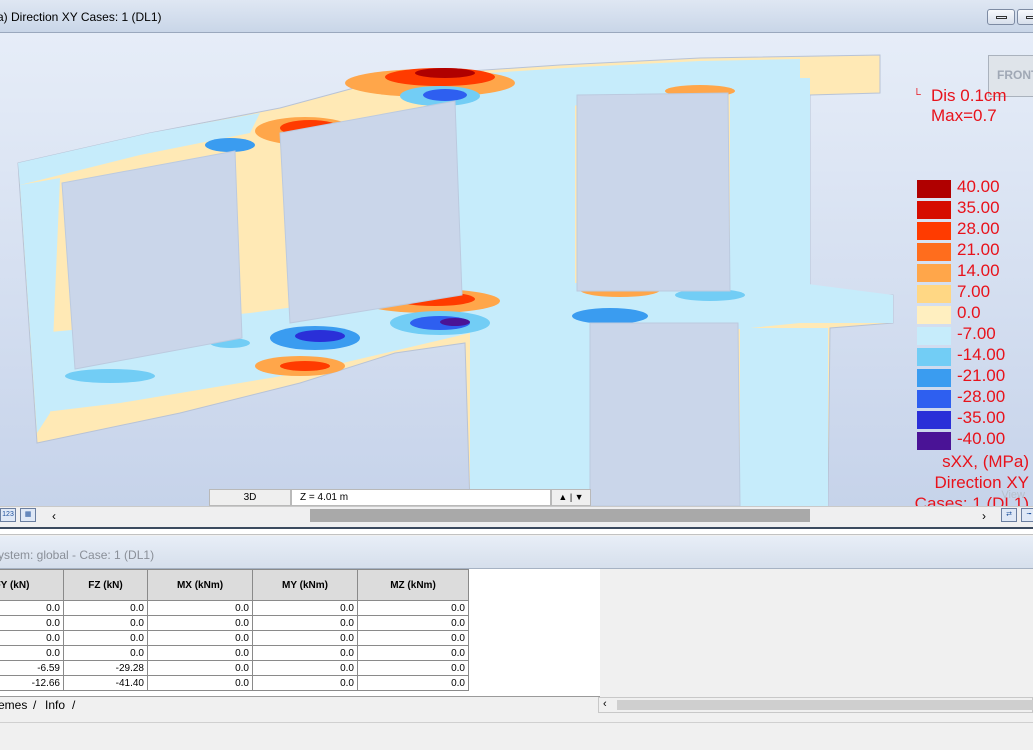 This screenshot has width=1033, height=750. What do you see at coordinates (984, 516) in the screenshot?
I see `scroll-right-icon: ›` at bounding box center [984, 516].